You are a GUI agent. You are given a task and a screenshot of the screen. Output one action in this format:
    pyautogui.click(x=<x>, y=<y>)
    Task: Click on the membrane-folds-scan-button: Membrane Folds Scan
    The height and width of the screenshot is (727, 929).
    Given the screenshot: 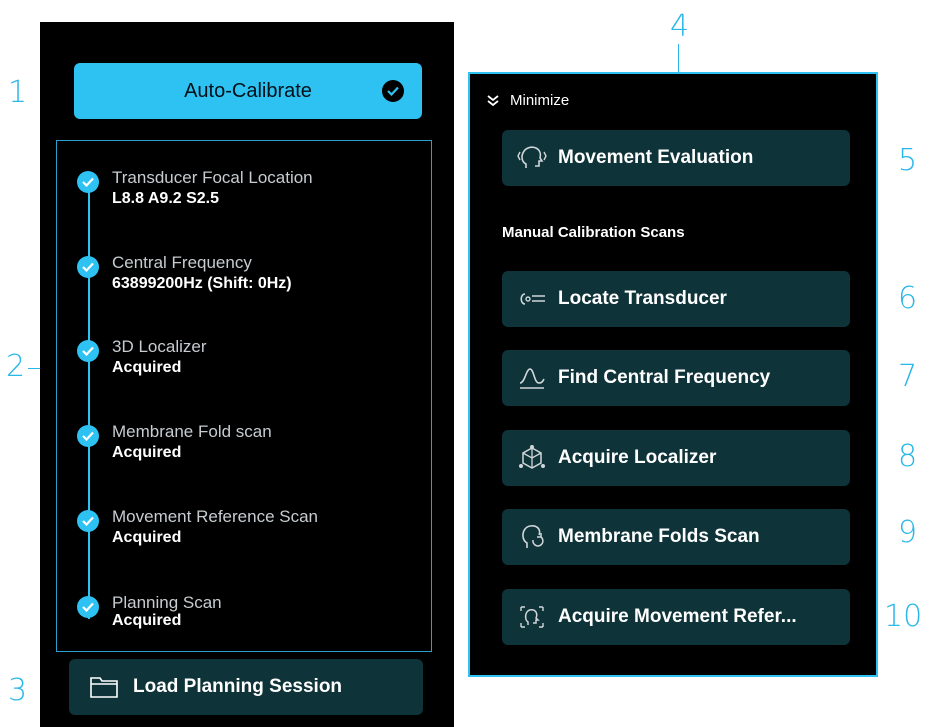 What is the action you would take?
    pyautogui.click(x=676, y=537)
    